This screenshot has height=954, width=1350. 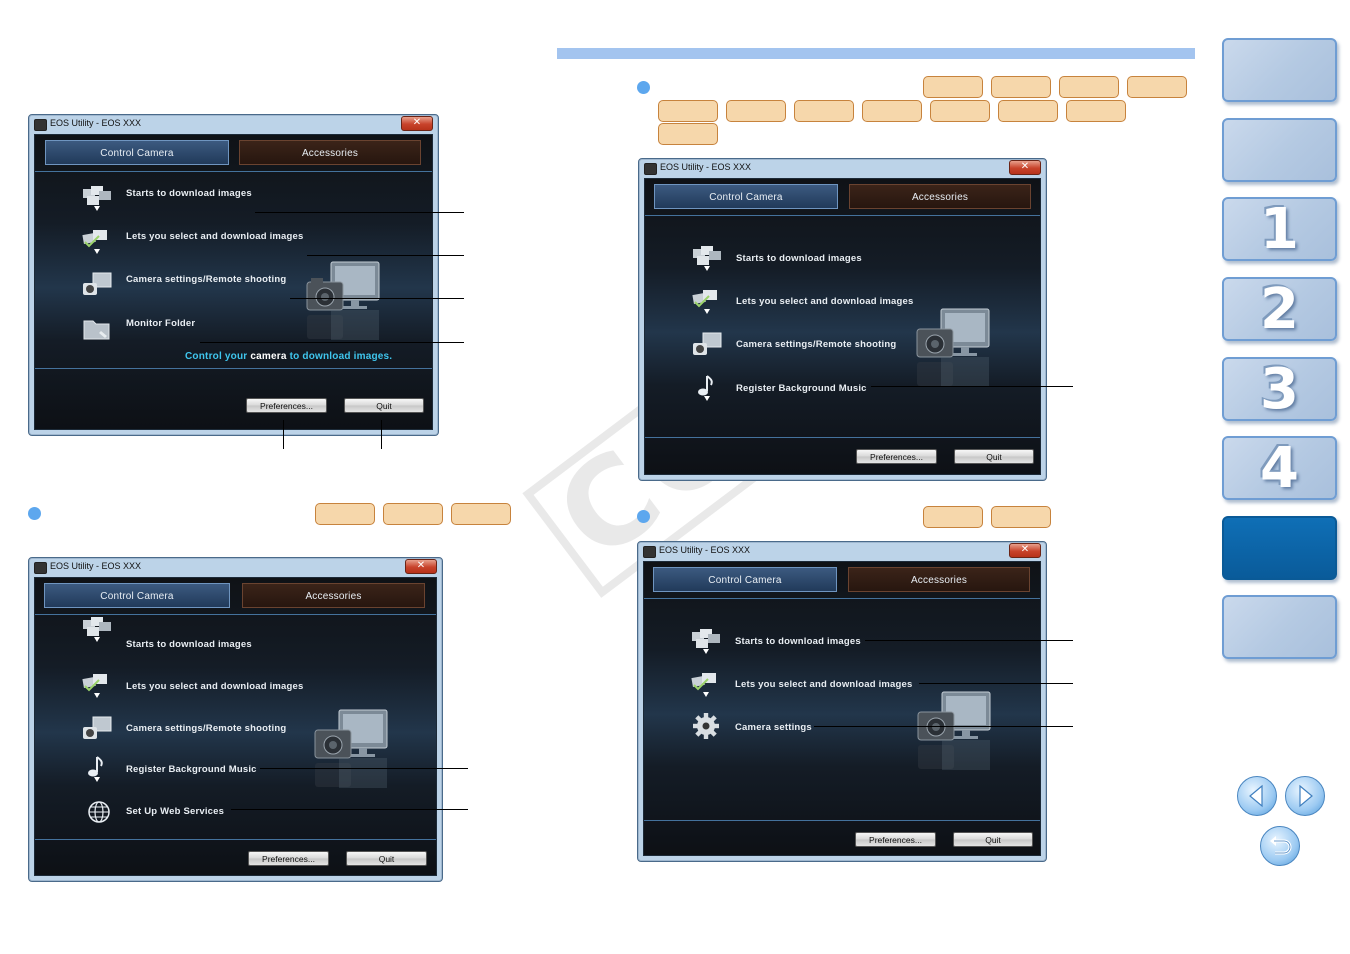 I want to click on next-page-button, so click(x=1305, y=796).